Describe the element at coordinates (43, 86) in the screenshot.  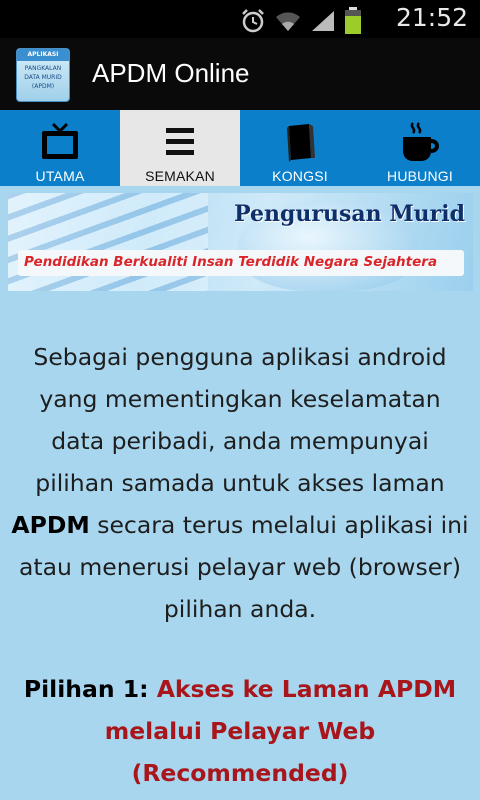
I see `app-logo-line3: (APDM)` at that location.